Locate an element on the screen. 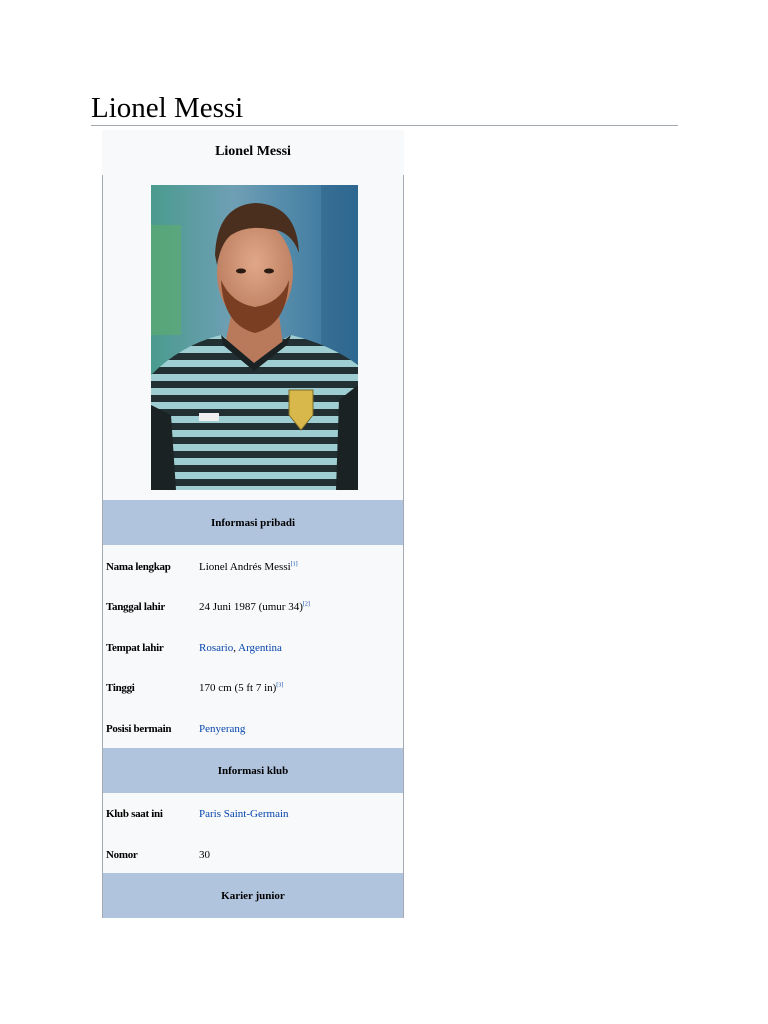 The width and height of the screenshot is (768, 1024). row-position: Posisi bermain Penyerang is located at coordinates (253, 732).